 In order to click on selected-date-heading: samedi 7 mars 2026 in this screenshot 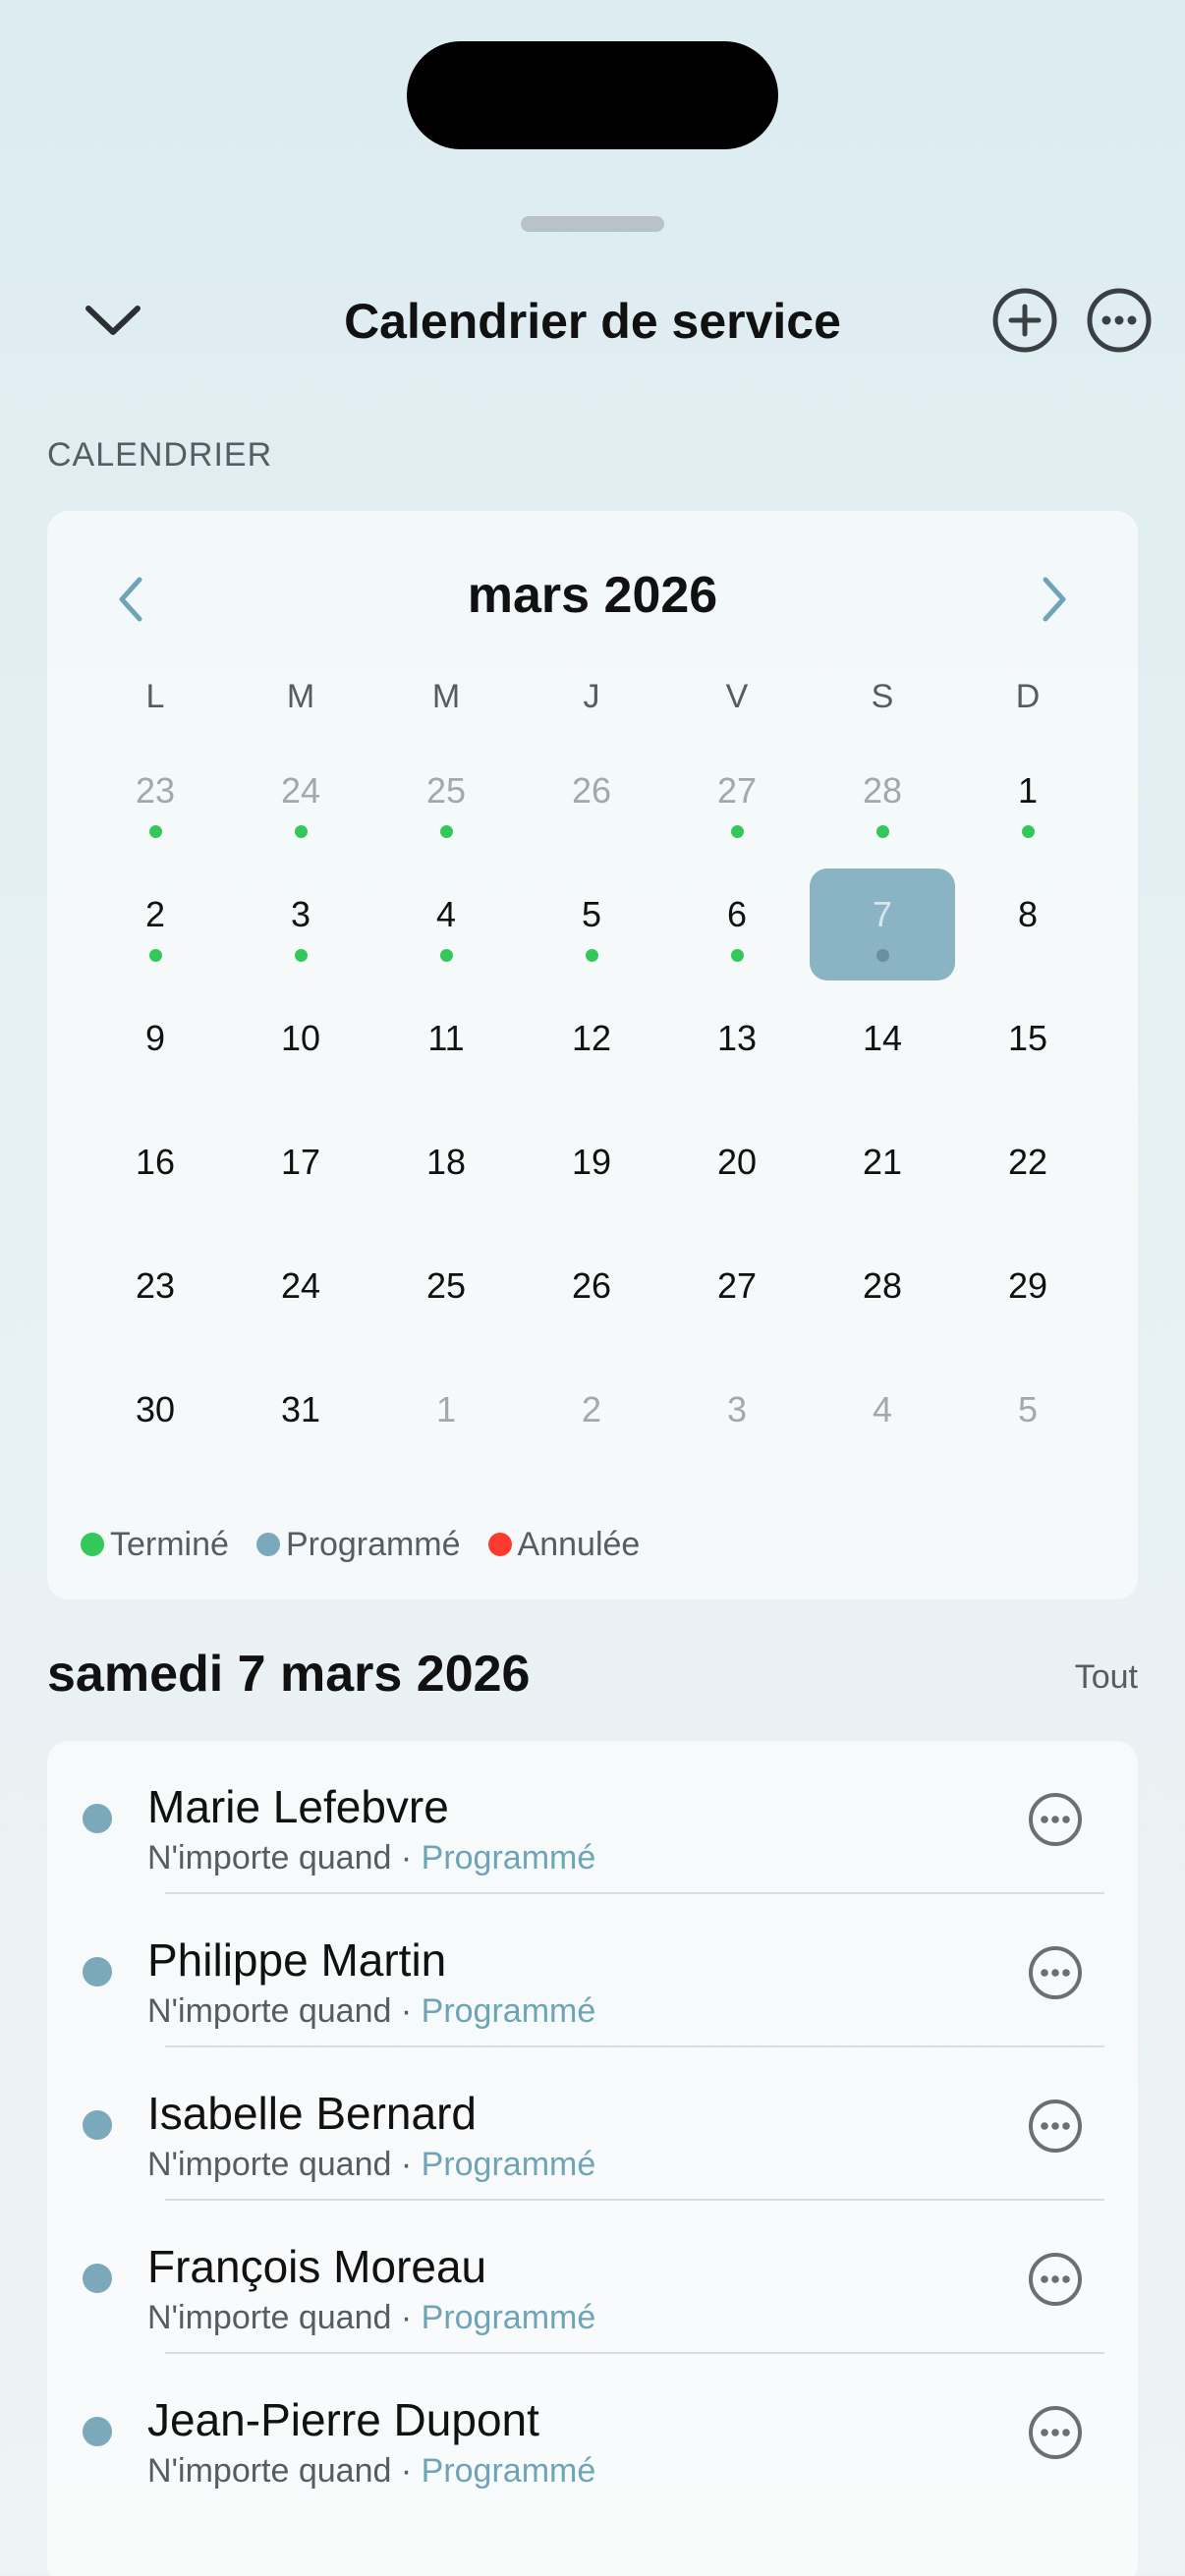, I will do `click(289, 1674)`.